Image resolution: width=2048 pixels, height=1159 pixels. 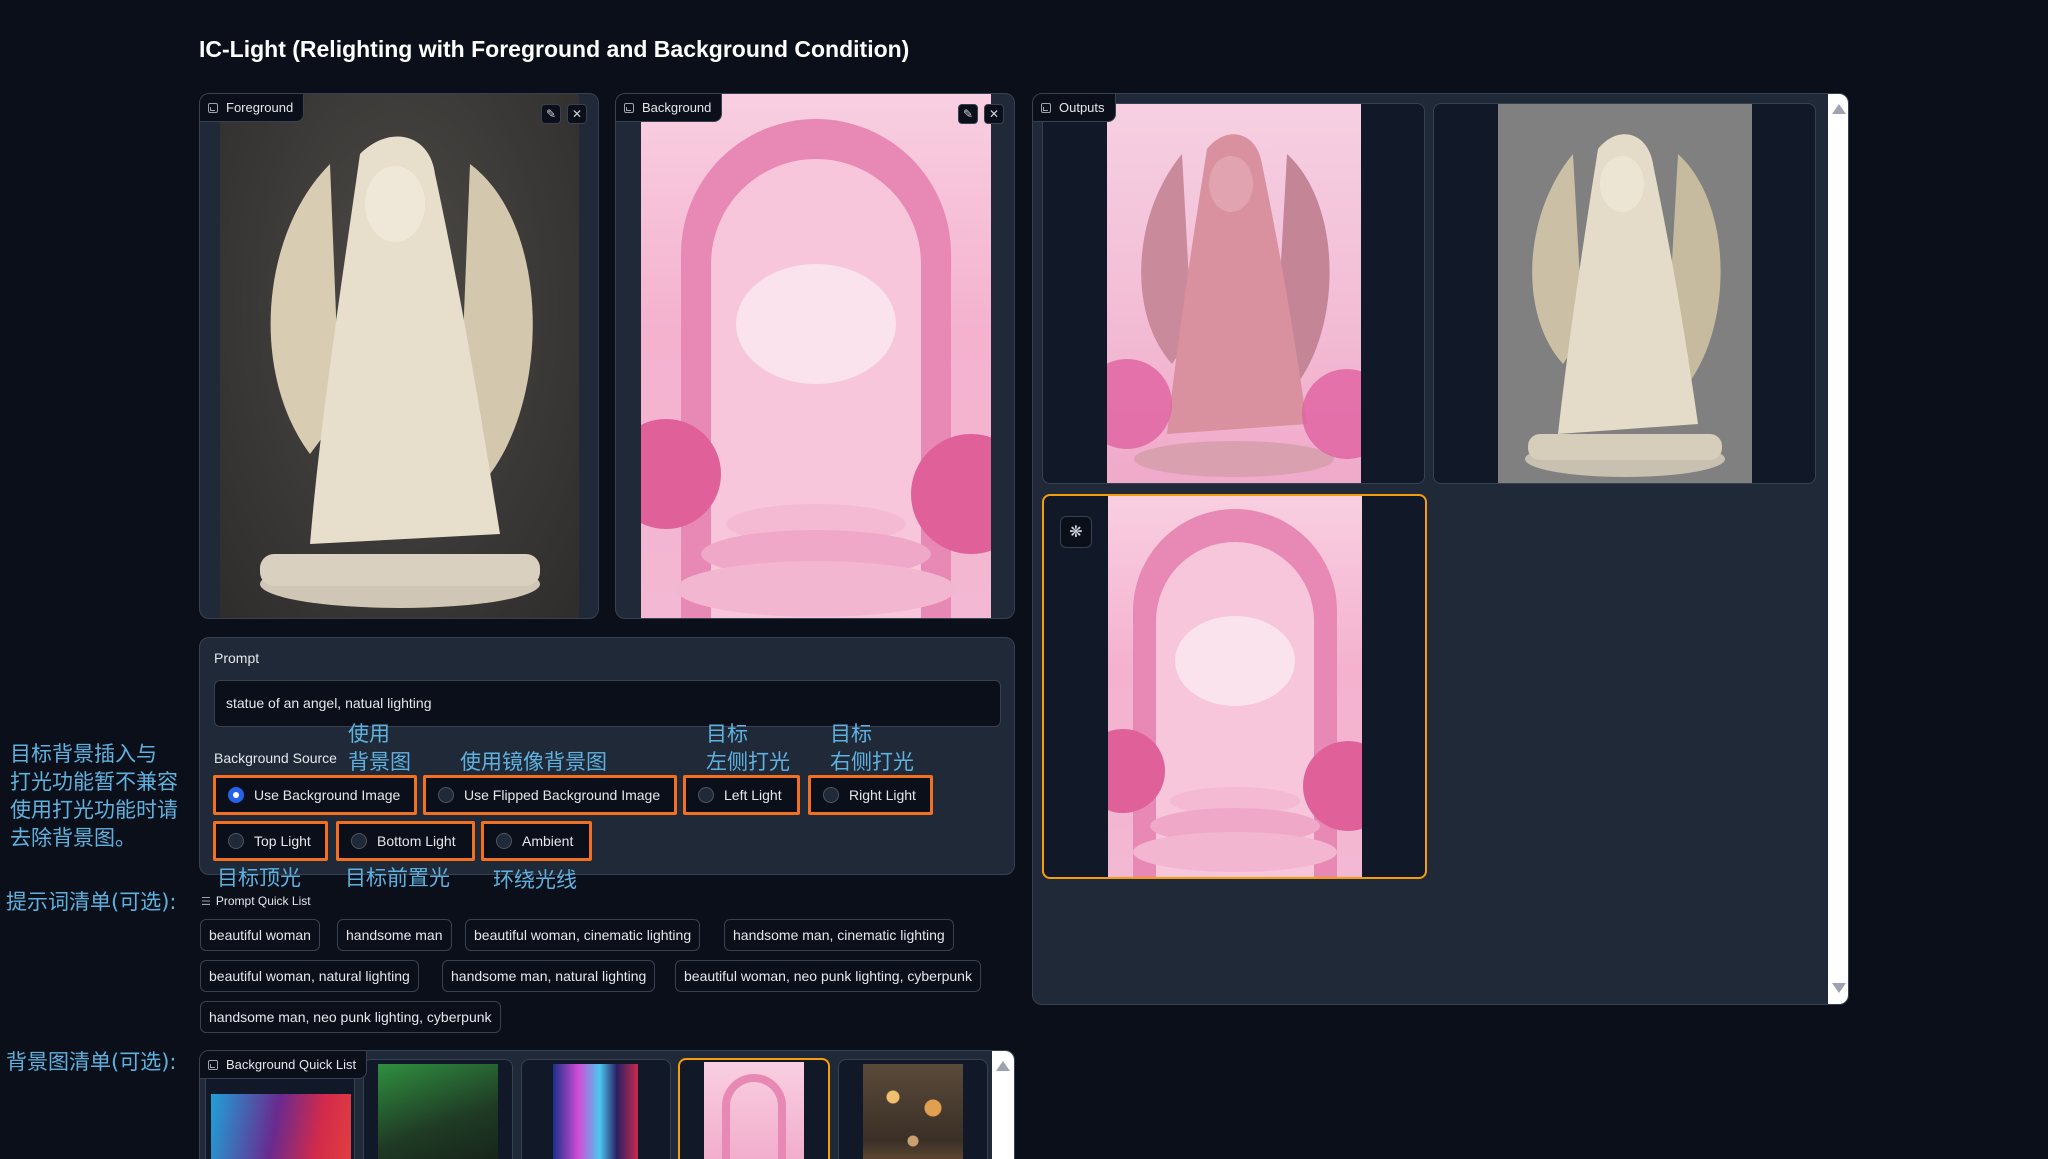 I want to click on output-image-pink-statue, so click(x=1234, y=293).